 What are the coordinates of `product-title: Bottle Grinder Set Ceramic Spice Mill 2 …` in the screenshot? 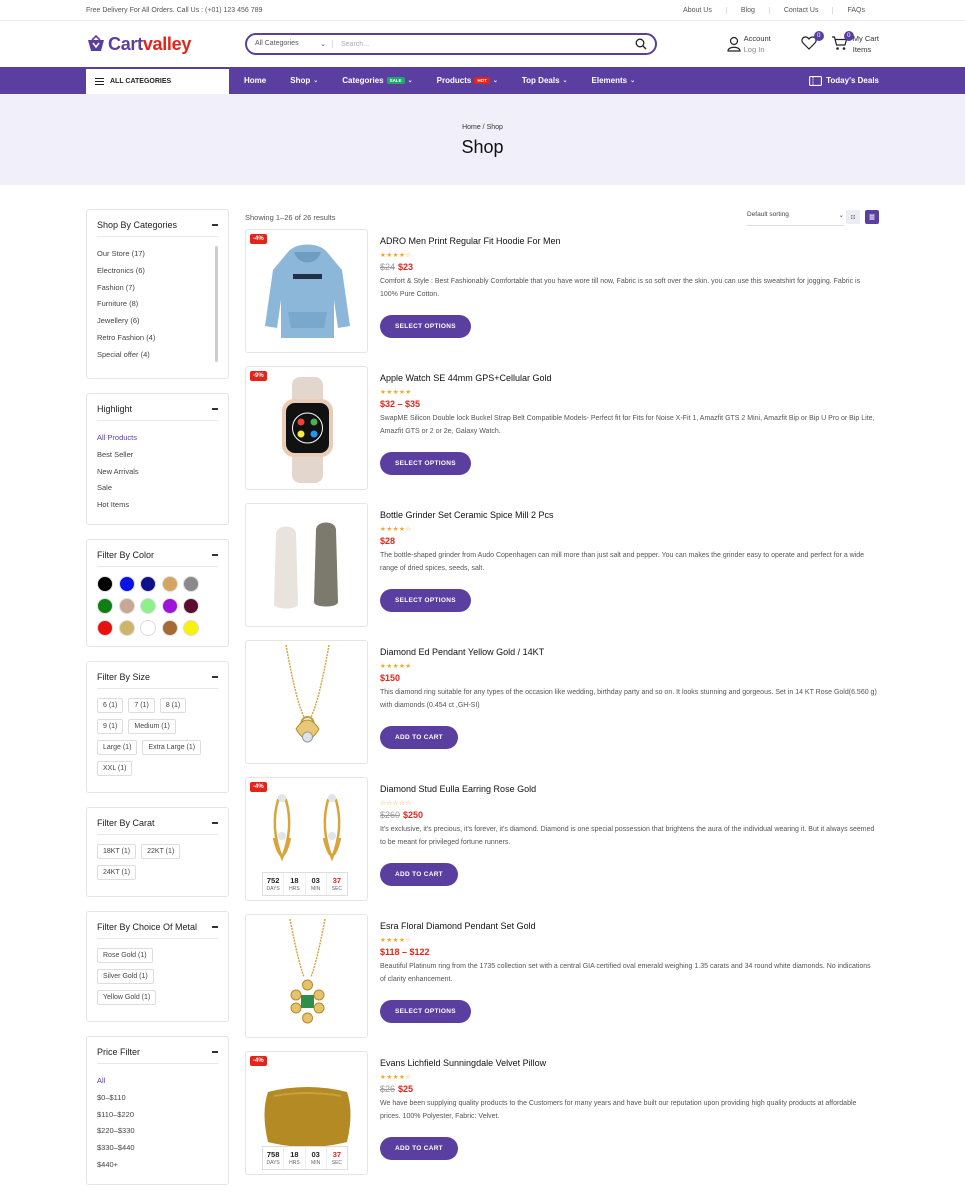 It's located at (628, 515).